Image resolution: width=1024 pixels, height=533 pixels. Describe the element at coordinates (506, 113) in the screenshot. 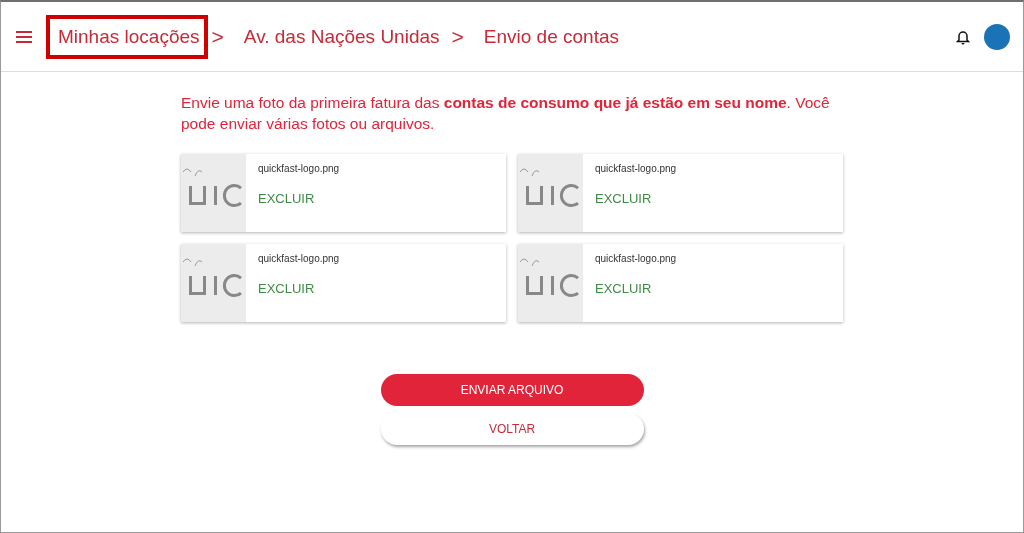

I see `instructions-text: Envie uma foto da primeira fatura das contas de consumo que já estão em seu nome. Você pode enviar várias fotos ou arquivos.` at that location.